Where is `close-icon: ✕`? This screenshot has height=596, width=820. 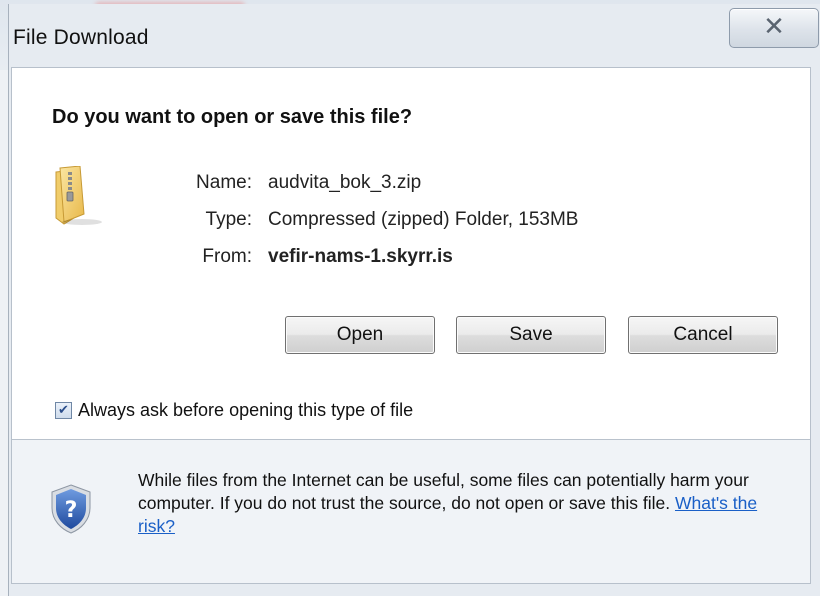 close-icon: ✕ is located at coordinates (774, 27).